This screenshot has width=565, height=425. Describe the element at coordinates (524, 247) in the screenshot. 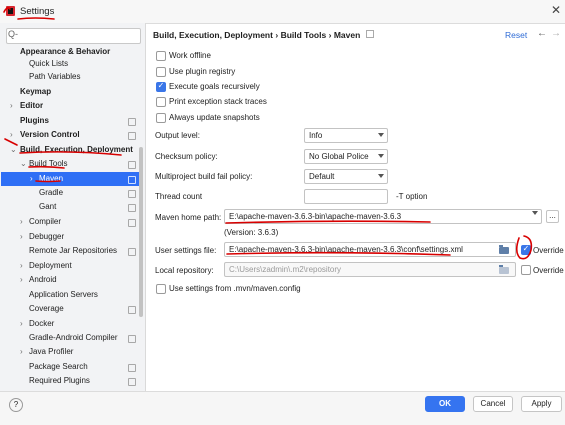

I see `annotation-circle` at that location.